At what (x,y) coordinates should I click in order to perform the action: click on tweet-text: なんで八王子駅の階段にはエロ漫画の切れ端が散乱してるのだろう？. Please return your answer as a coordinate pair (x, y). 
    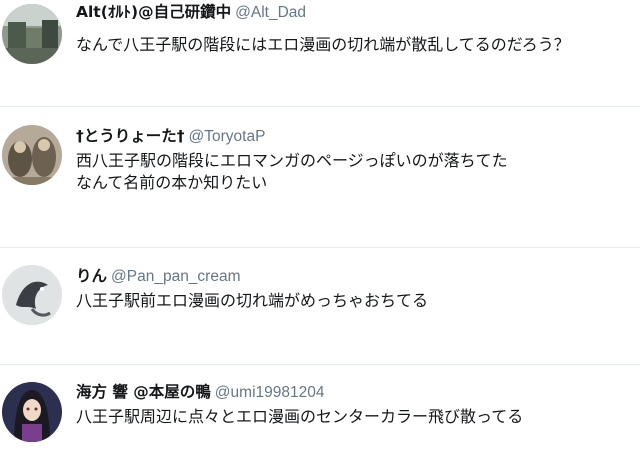
    Looking at the image, I should click on (356, 45).